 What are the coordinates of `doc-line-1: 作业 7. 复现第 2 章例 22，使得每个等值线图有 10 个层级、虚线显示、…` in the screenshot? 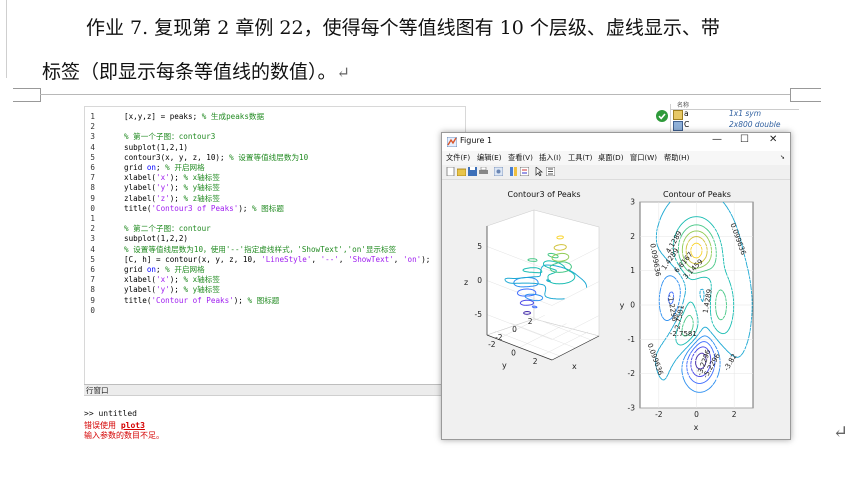 It's located at (403, 28).